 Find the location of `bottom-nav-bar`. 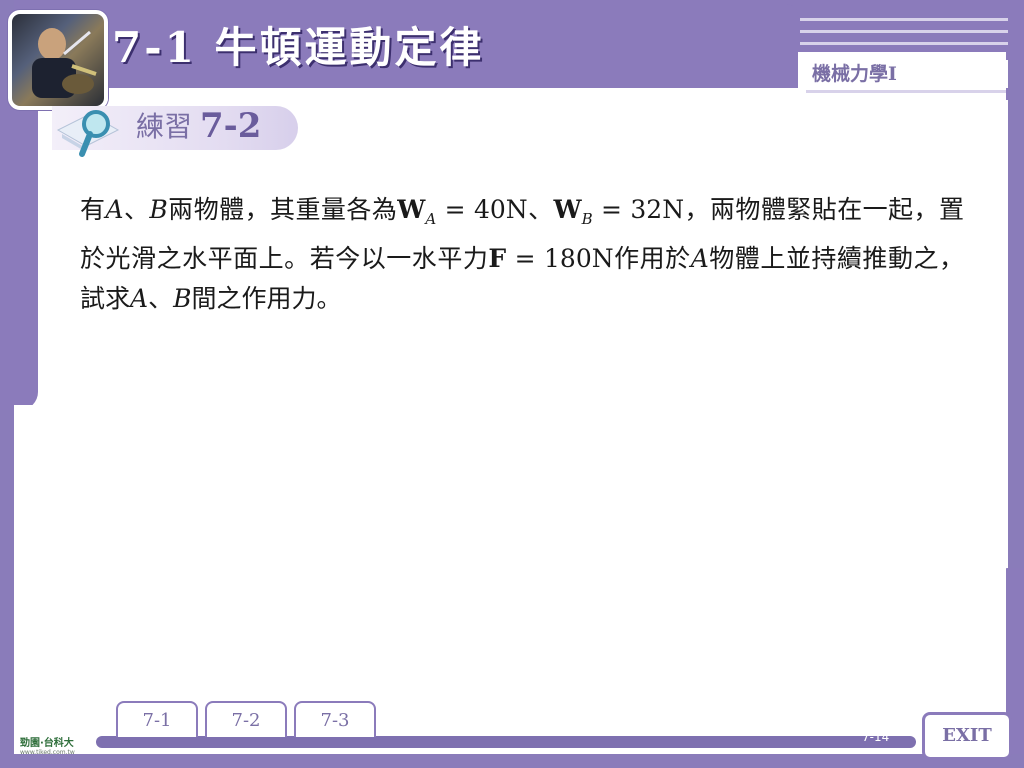

bottom-nav-bar is located at coordinates (506, 742).